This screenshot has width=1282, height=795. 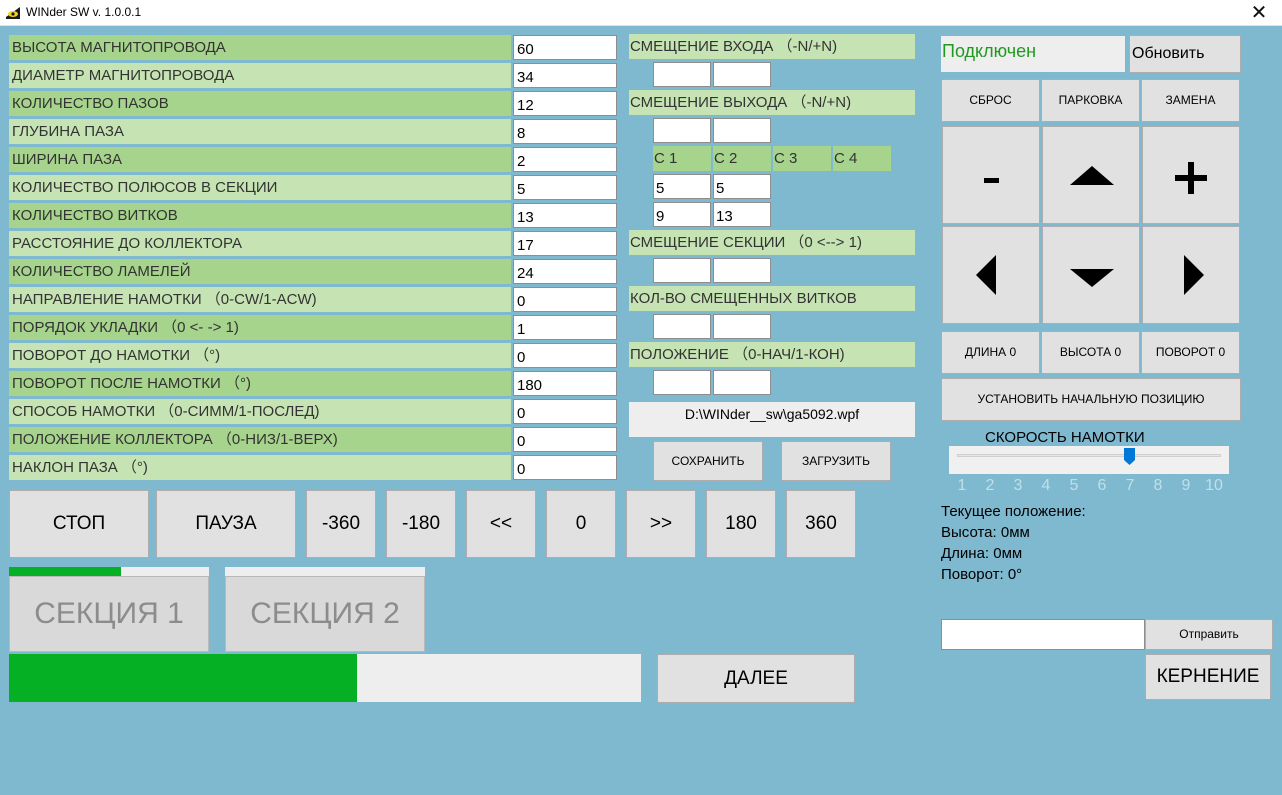 I want to click on slot-width-input, so click(x=565, y=159).